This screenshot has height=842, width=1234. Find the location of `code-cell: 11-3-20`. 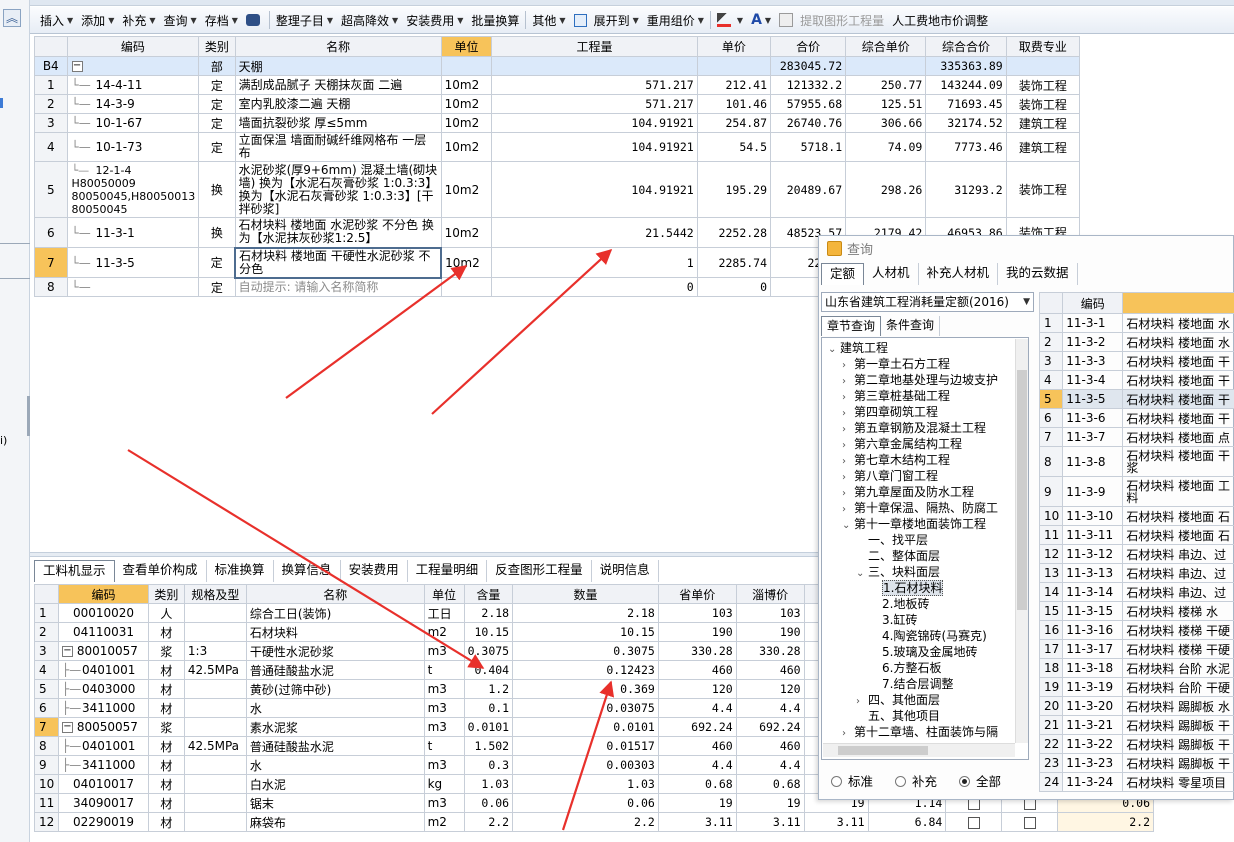

code-cell: 11-3-20 is located at coordinates (1093, 706).